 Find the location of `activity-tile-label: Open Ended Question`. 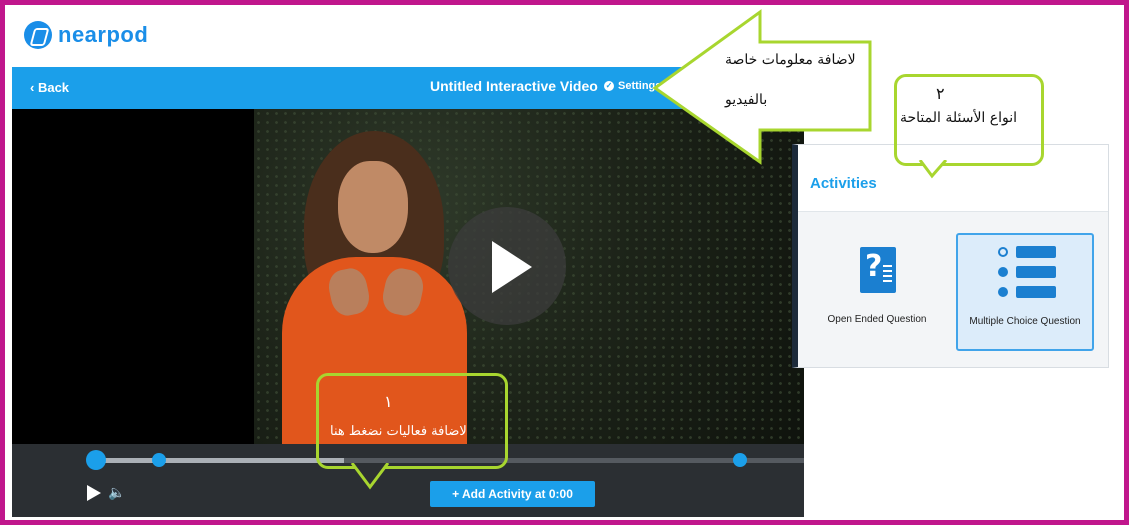

activity-tile-label: Open Ended Question is located at coordinates (877, 319).